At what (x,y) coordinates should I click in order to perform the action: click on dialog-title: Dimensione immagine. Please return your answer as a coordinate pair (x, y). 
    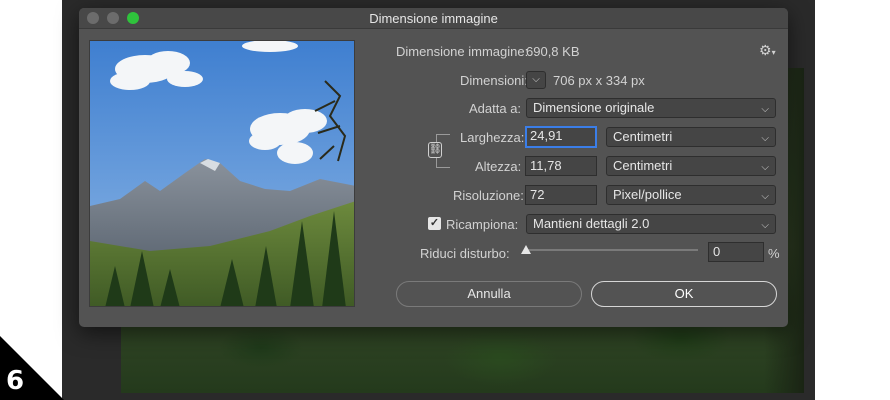
    Looking at the image, I should click on (433, 18).